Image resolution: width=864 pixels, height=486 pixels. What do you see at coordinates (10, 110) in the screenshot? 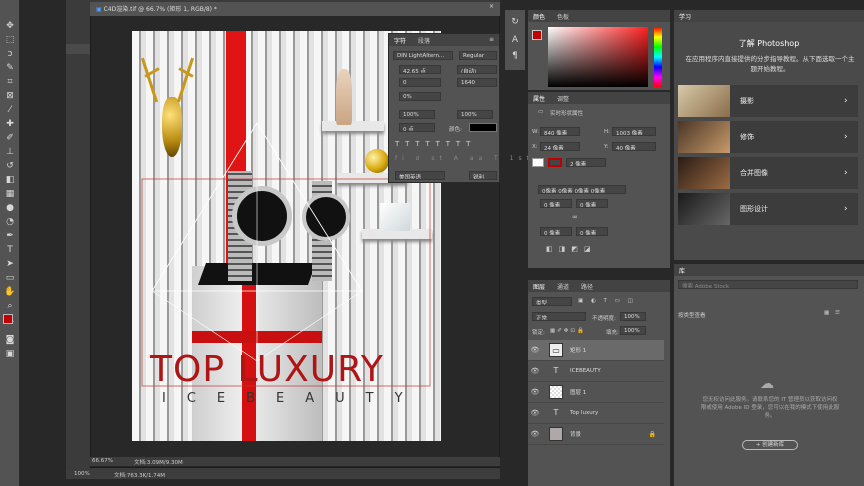
I see `eyedropper-tool-icon: ⁄` at bounding box center [10, 110].